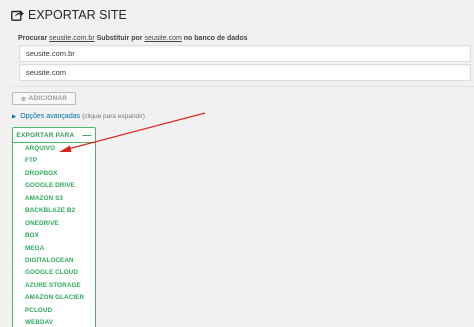 The height and width of the screenshot is (327, 474). I want to click on destination-webdav: WEBDAV, so click(60, 322).